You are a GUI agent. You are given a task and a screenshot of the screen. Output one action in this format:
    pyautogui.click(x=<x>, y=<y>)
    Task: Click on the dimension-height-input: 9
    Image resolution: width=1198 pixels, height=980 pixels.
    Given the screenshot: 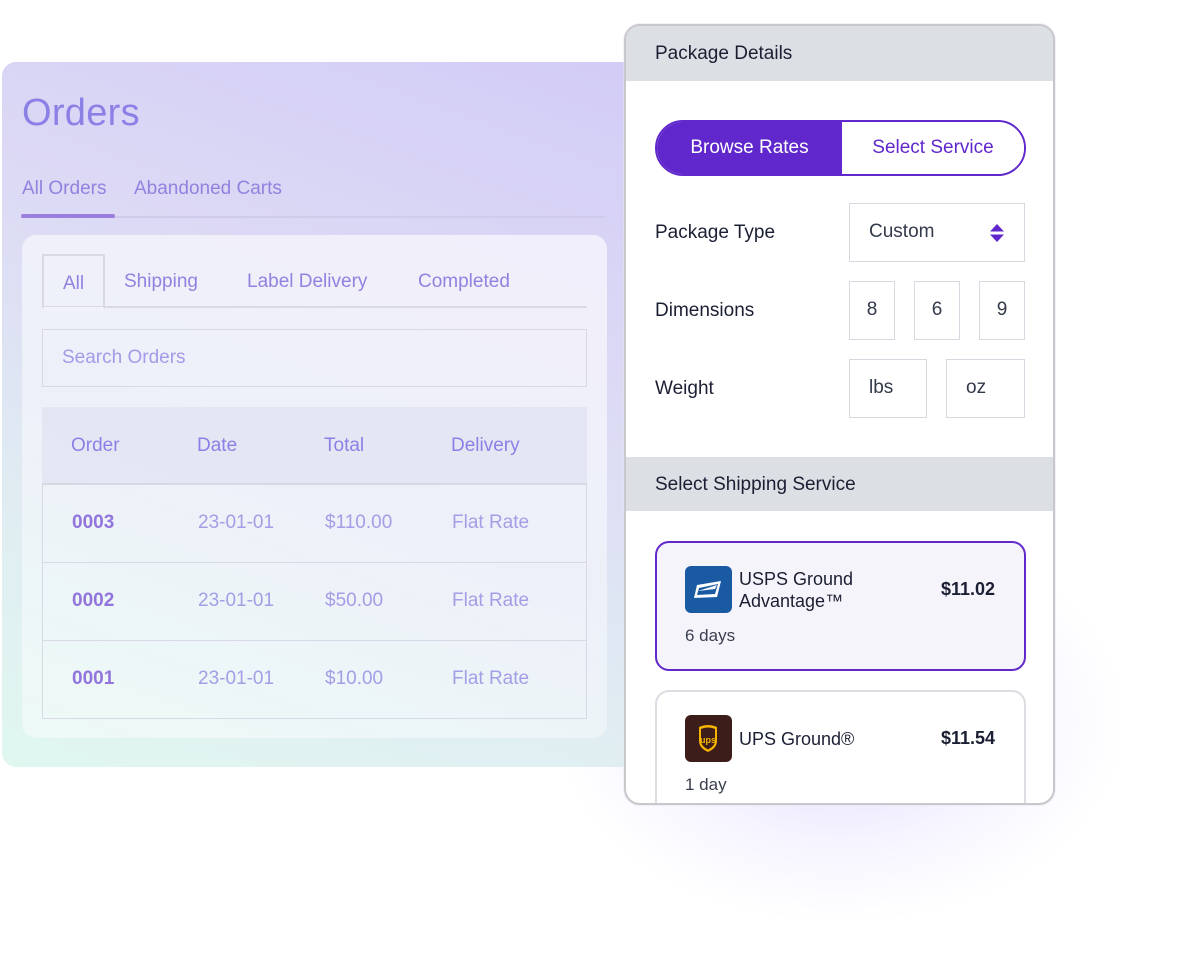 What is the action you would take?
    pyautogui.click(x=1002, y=310)
    